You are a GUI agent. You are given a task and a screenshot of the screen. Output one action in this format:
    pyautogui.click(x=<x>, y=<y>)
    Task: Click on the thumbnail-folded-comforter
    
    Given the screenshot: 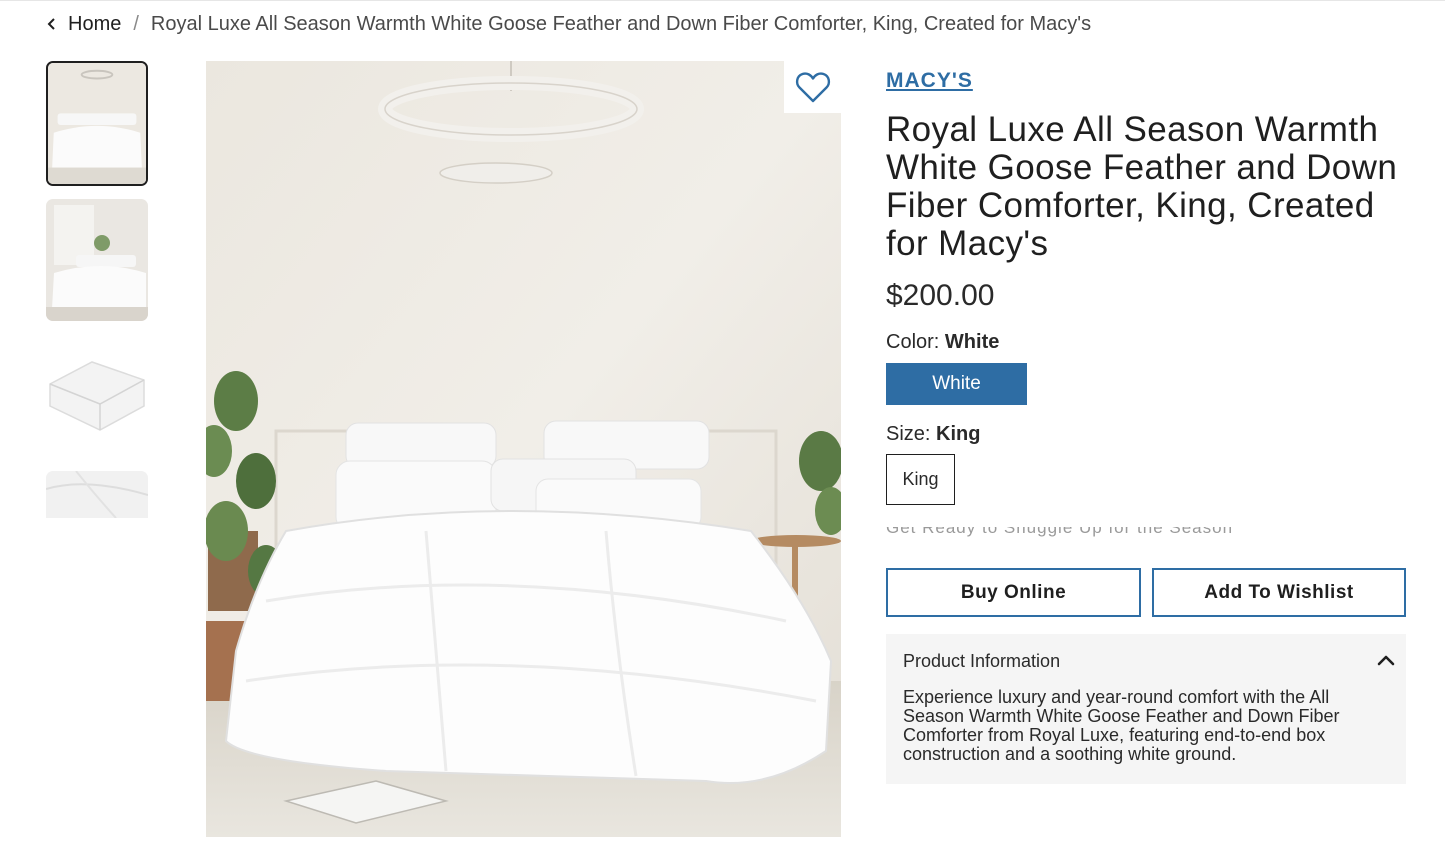 What is the action you would take?
    pyautogui.click(x=97, y=394)
    